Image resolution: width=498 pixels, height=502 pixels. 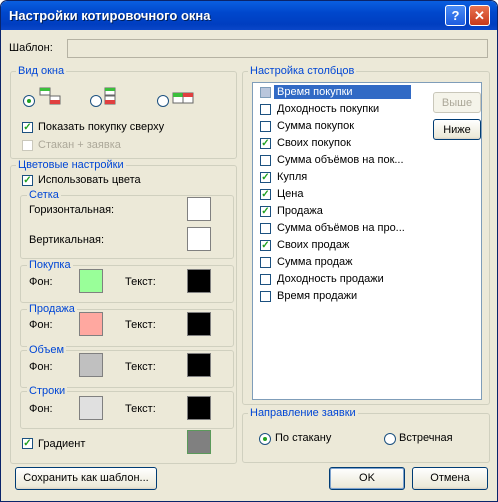 What do you see at coordinates (199, 365) in the screenshot?
I see `volume-text-color` at bounding box center [199, 365].